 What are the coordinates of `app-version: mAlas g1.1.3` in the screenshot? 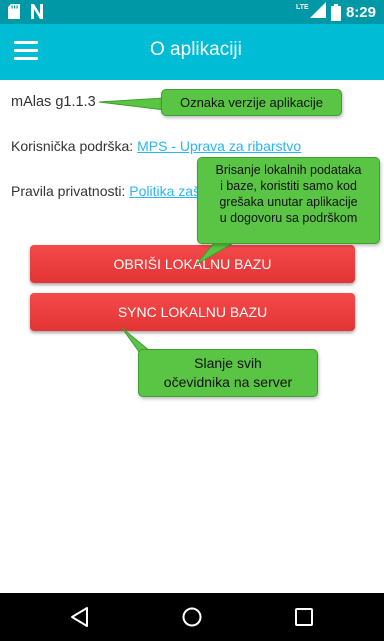 It's located at (53, 102).